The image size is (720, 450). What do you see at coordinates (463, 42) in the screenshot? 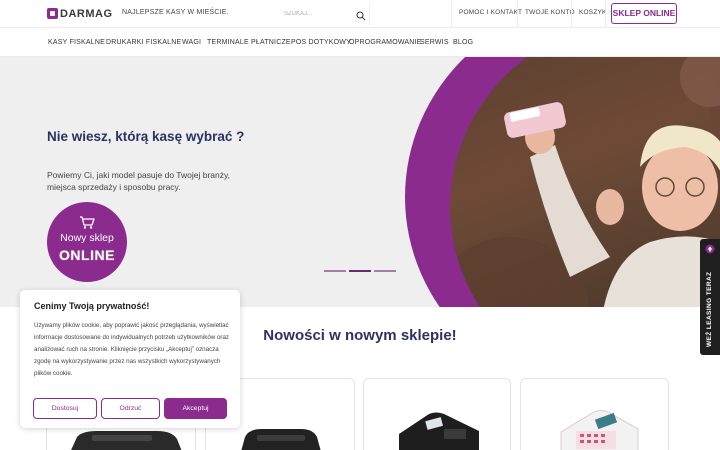
I see `nav-item-blog: BLOG` at bounding box center [463, 42].